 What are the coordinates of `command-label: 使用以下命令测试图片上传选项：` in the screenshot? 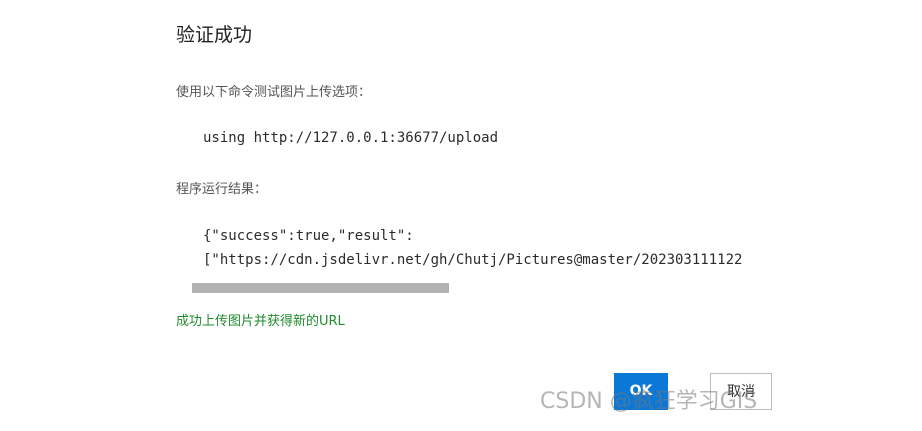 It's located at (274, 92).